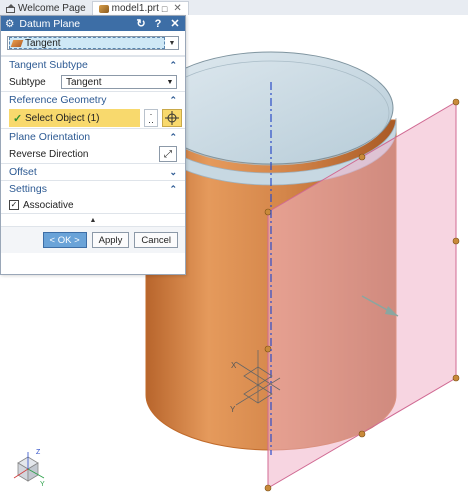 The height and width of the screenshot is (499, 468). What do you see at coordinates (49, 154) in the screenshot?
I see `reverse-direction-label: Reverse Direction` at bounding box center [49, 154].